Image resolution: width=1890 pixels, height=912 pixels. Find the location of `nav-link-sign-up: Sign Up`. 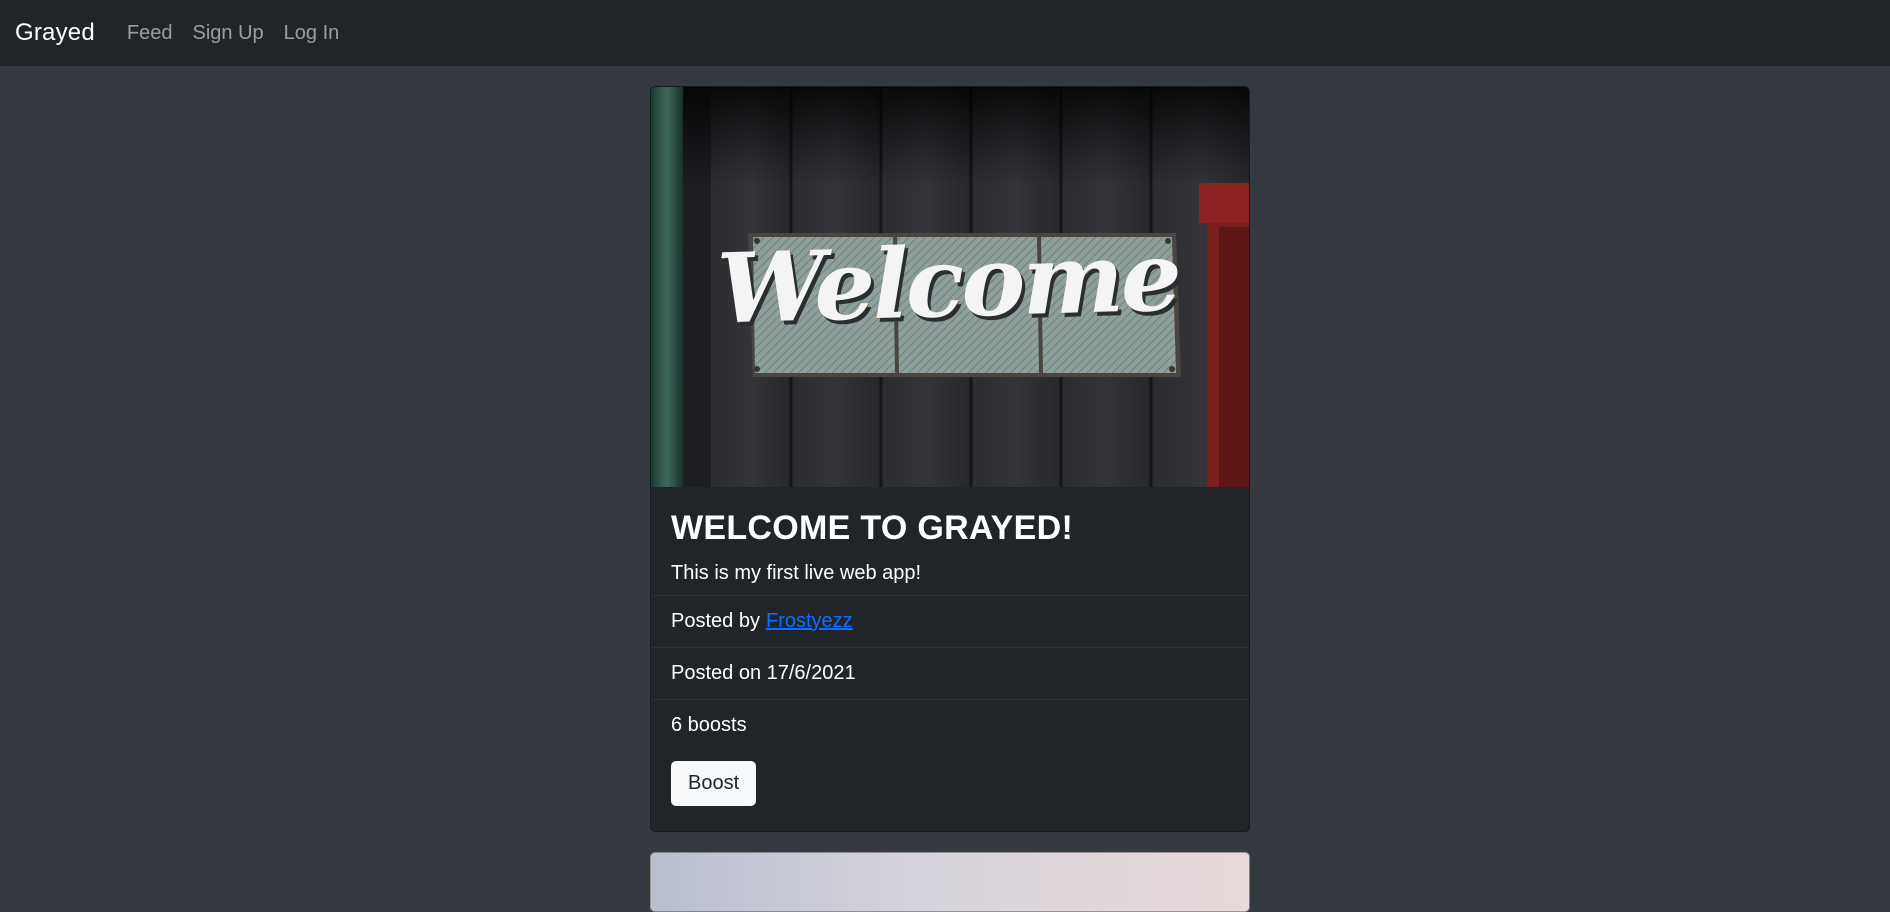

nav-link-sign-up: Sign Up is located at coordinates (228, 33).